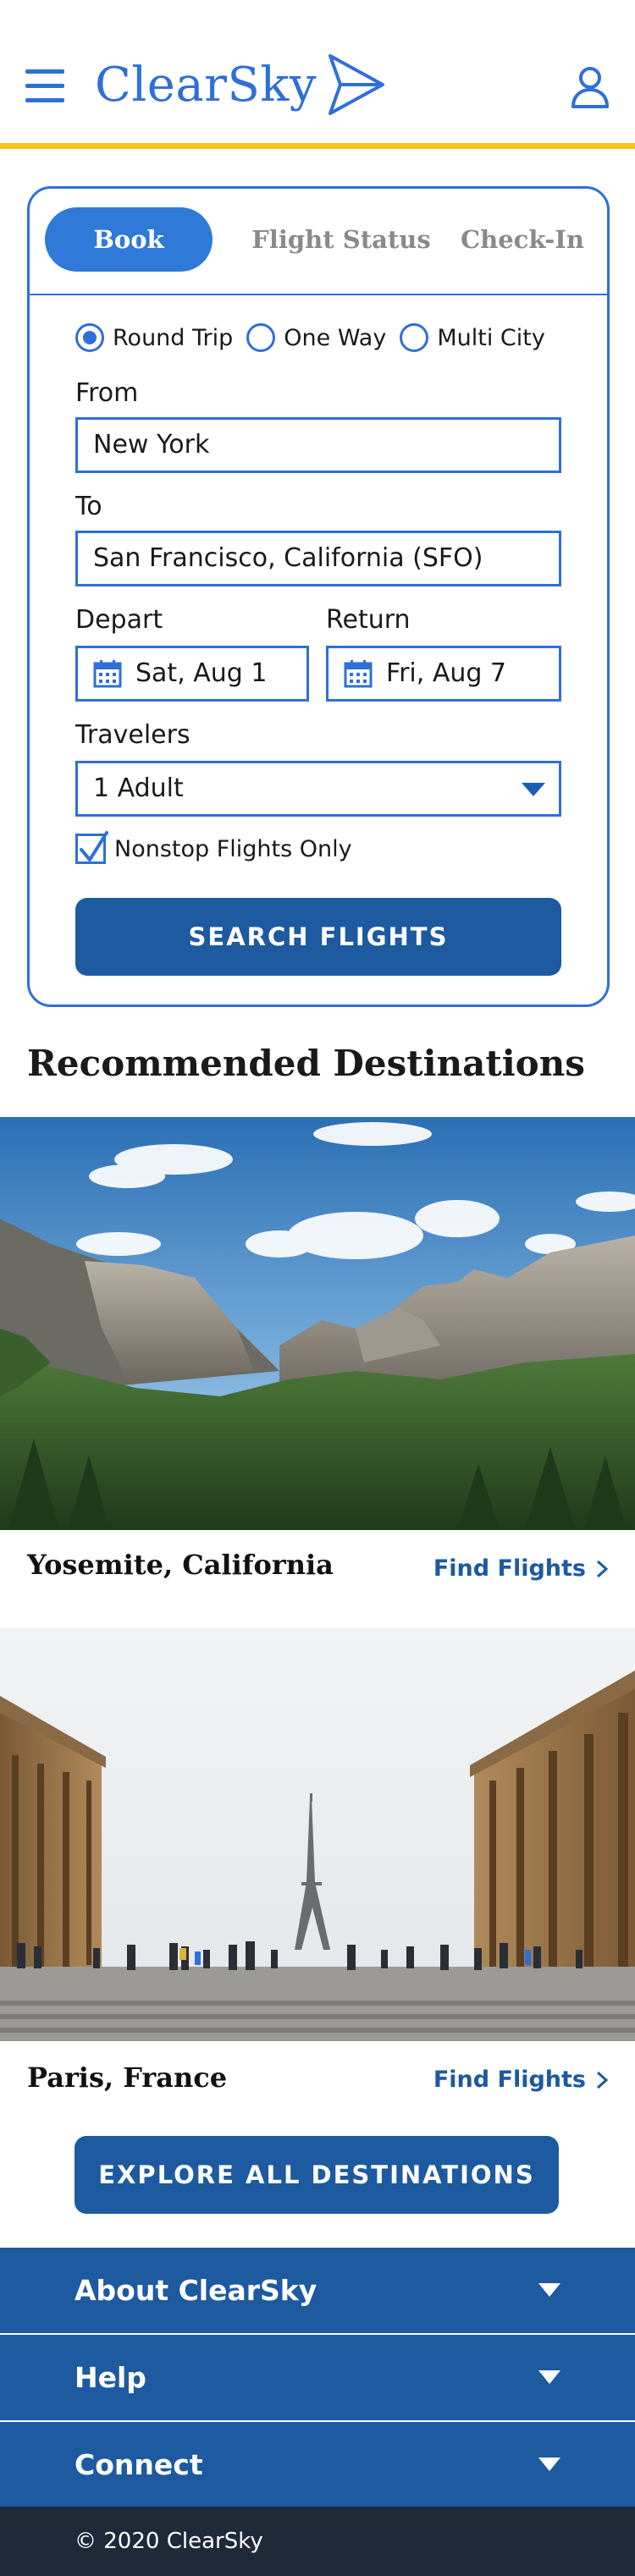  I want to click on footer-accordion-help: Help, so click(317, 2377).